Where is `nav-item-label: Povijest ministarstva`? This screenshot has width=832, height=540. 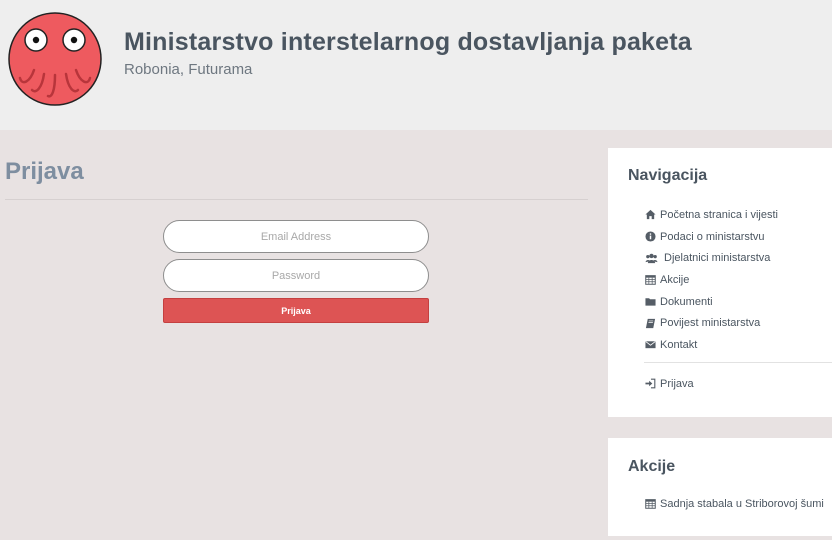 nav-item-label: Povijest ministarstva is located at coordinates (710, 323).